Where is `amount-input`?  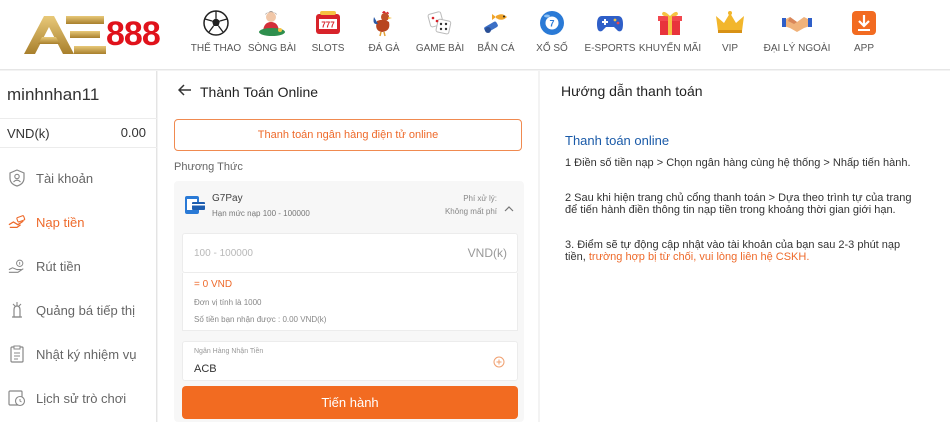 amount-input is located at coordinates (318, 253).